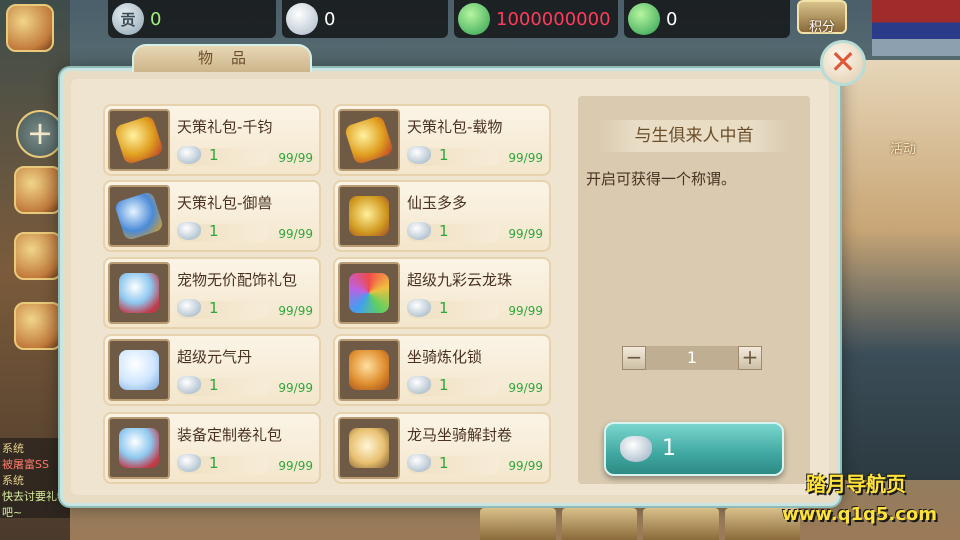 The image size is (960, 540). I want to click on blue-giftbox-icon, so click(139, 216).